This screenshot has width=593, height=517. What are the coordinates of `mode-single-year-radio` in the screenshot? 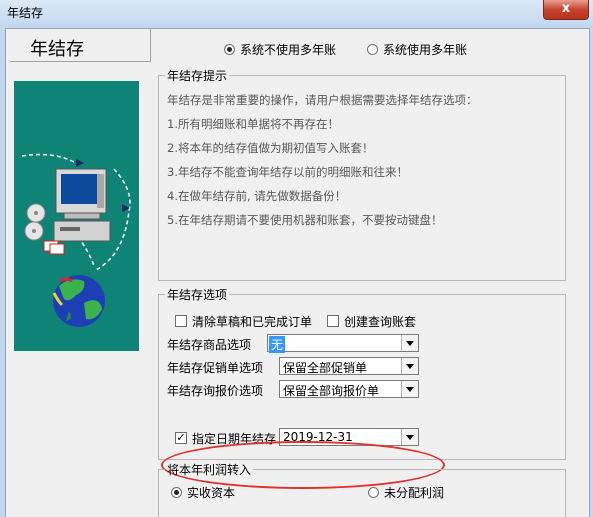 It's located at (229, 49).